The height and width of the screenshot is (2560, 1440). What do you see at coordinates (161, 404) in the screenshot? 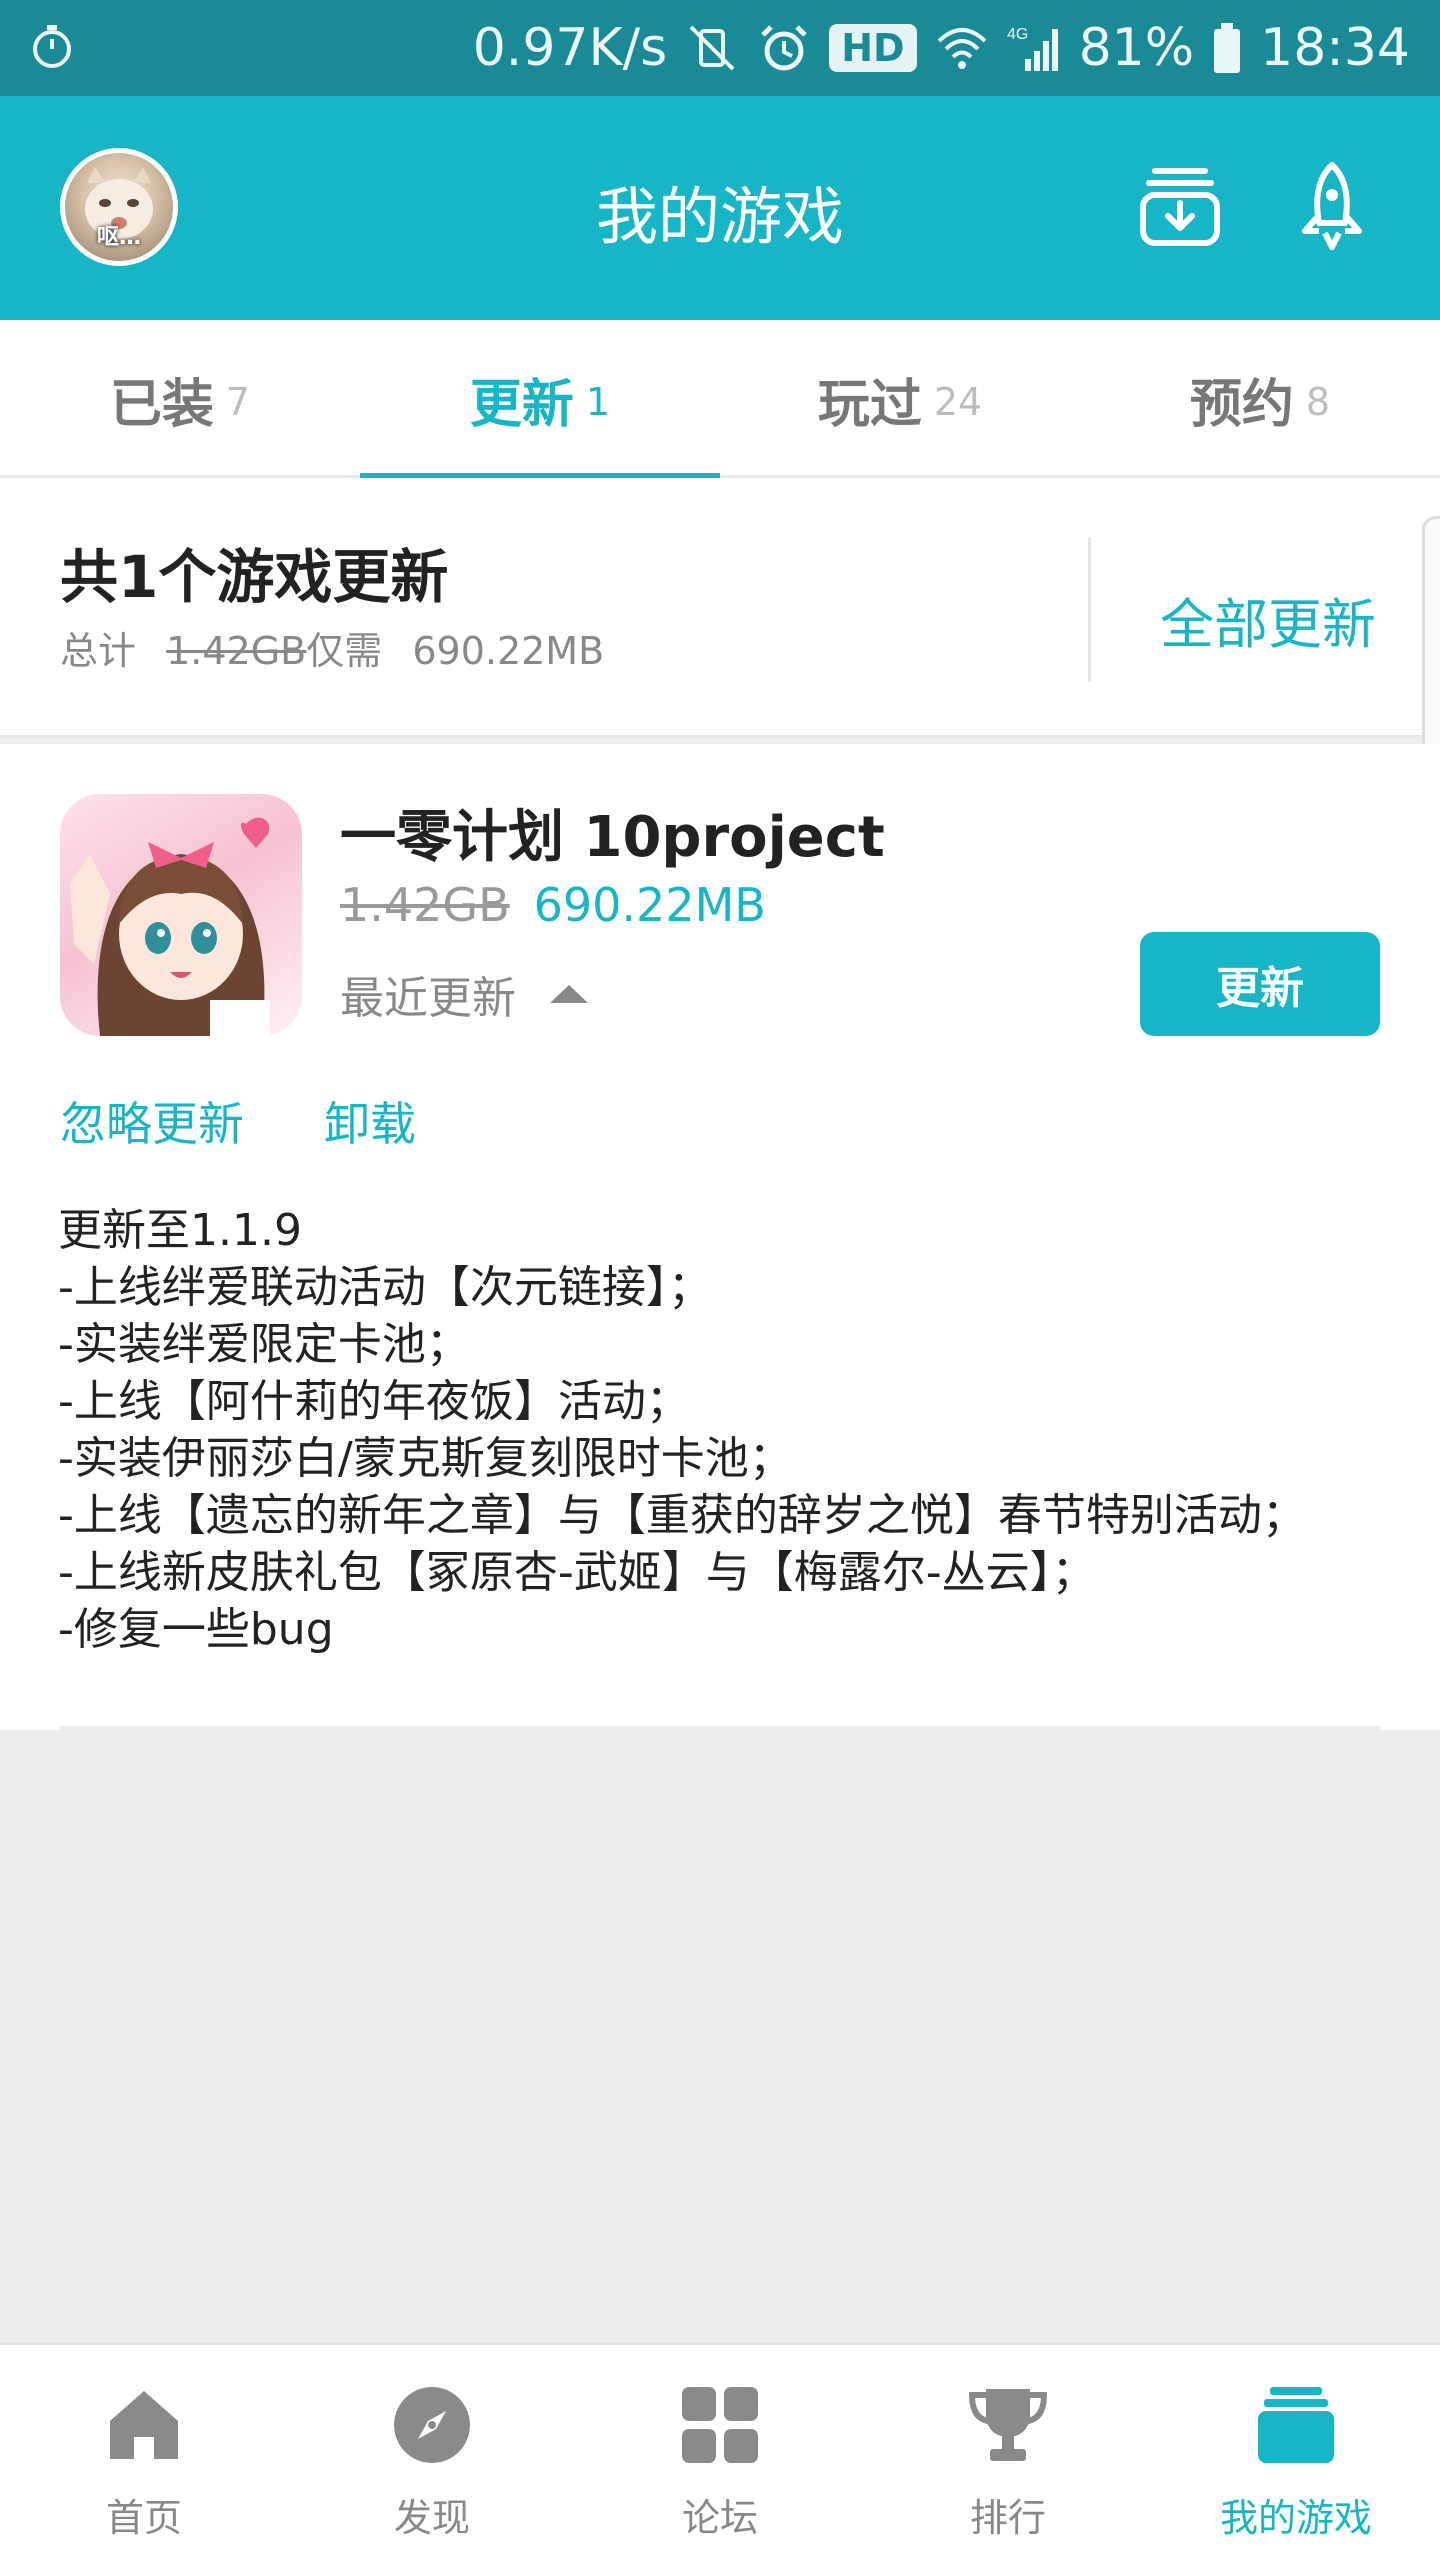
I see `tab-label: 已装` at bounding box center [161, 404].